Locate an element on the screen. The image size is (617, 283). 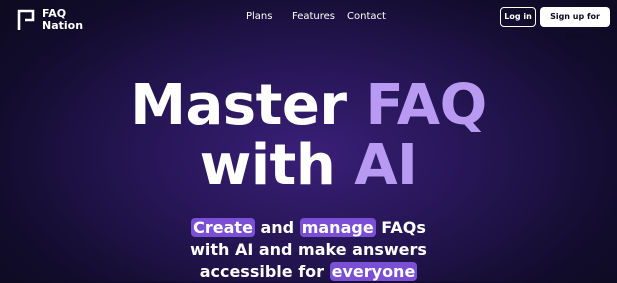
hero-subtitle-line3: accessible for everyone is located at coordinates (308, 272).